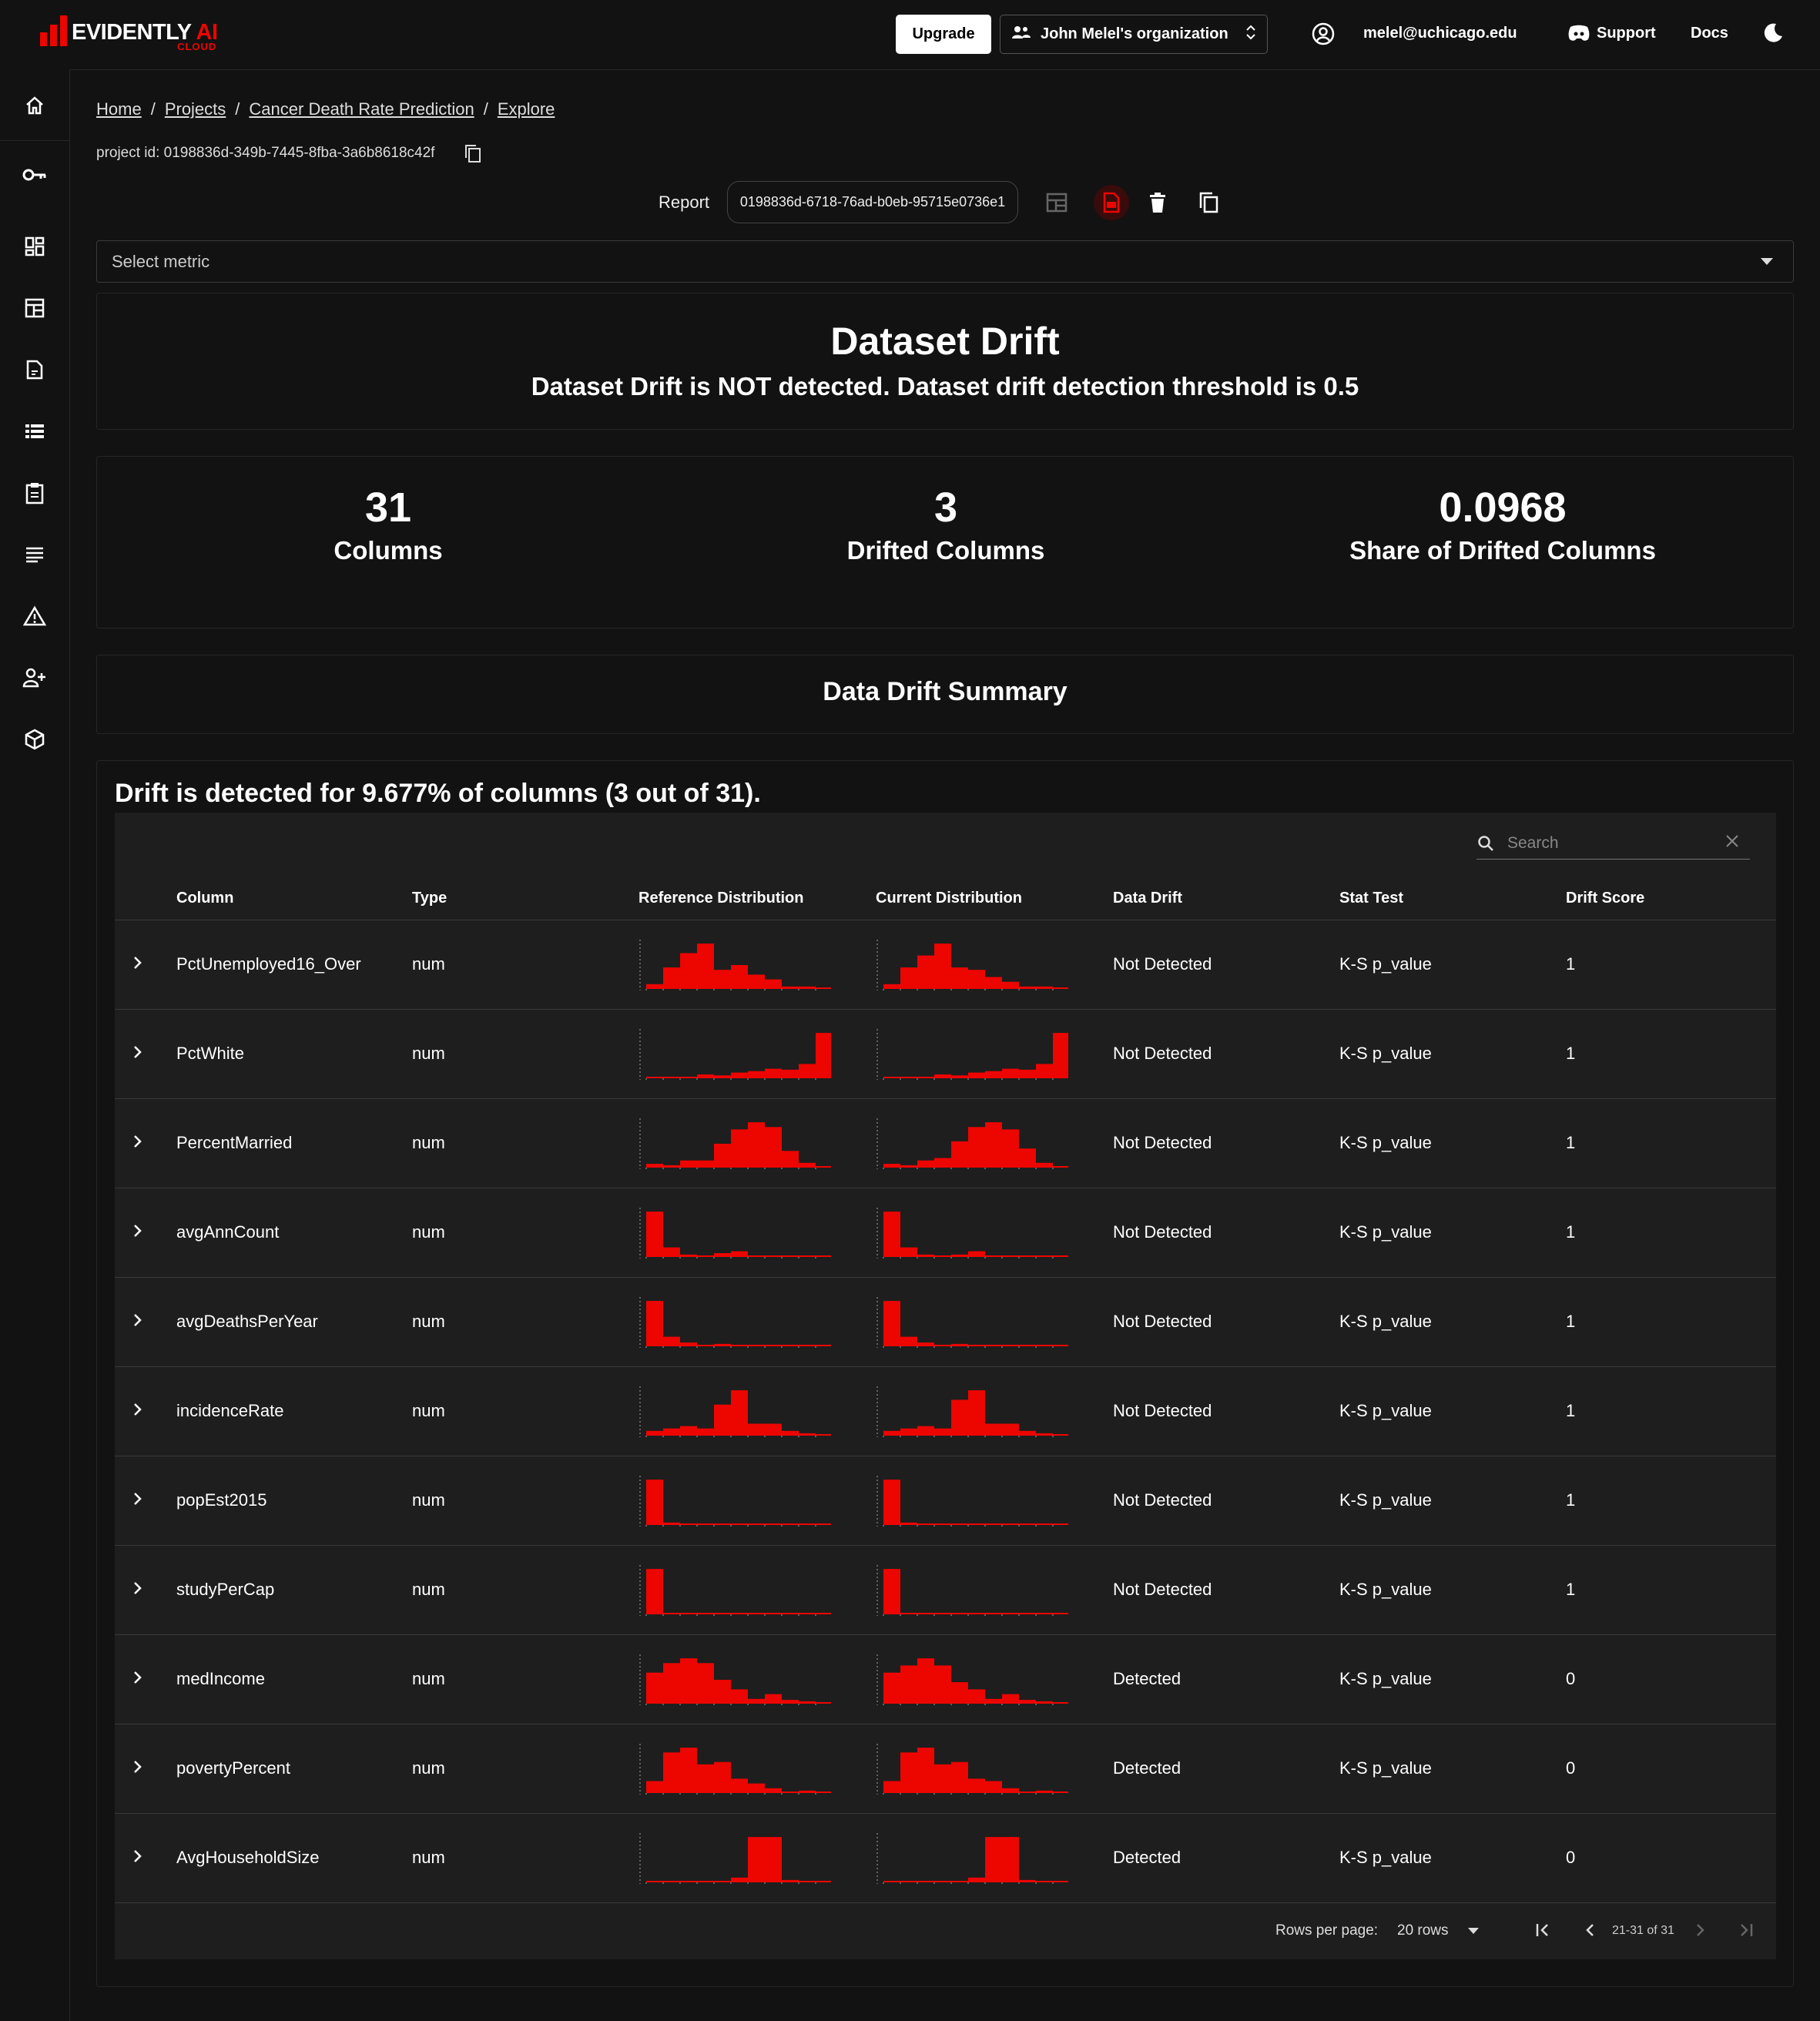 Image resolution: width=1820 pixels, height=2021 pixels. I want to click on prev-page-icon, so click(1590, 1932).